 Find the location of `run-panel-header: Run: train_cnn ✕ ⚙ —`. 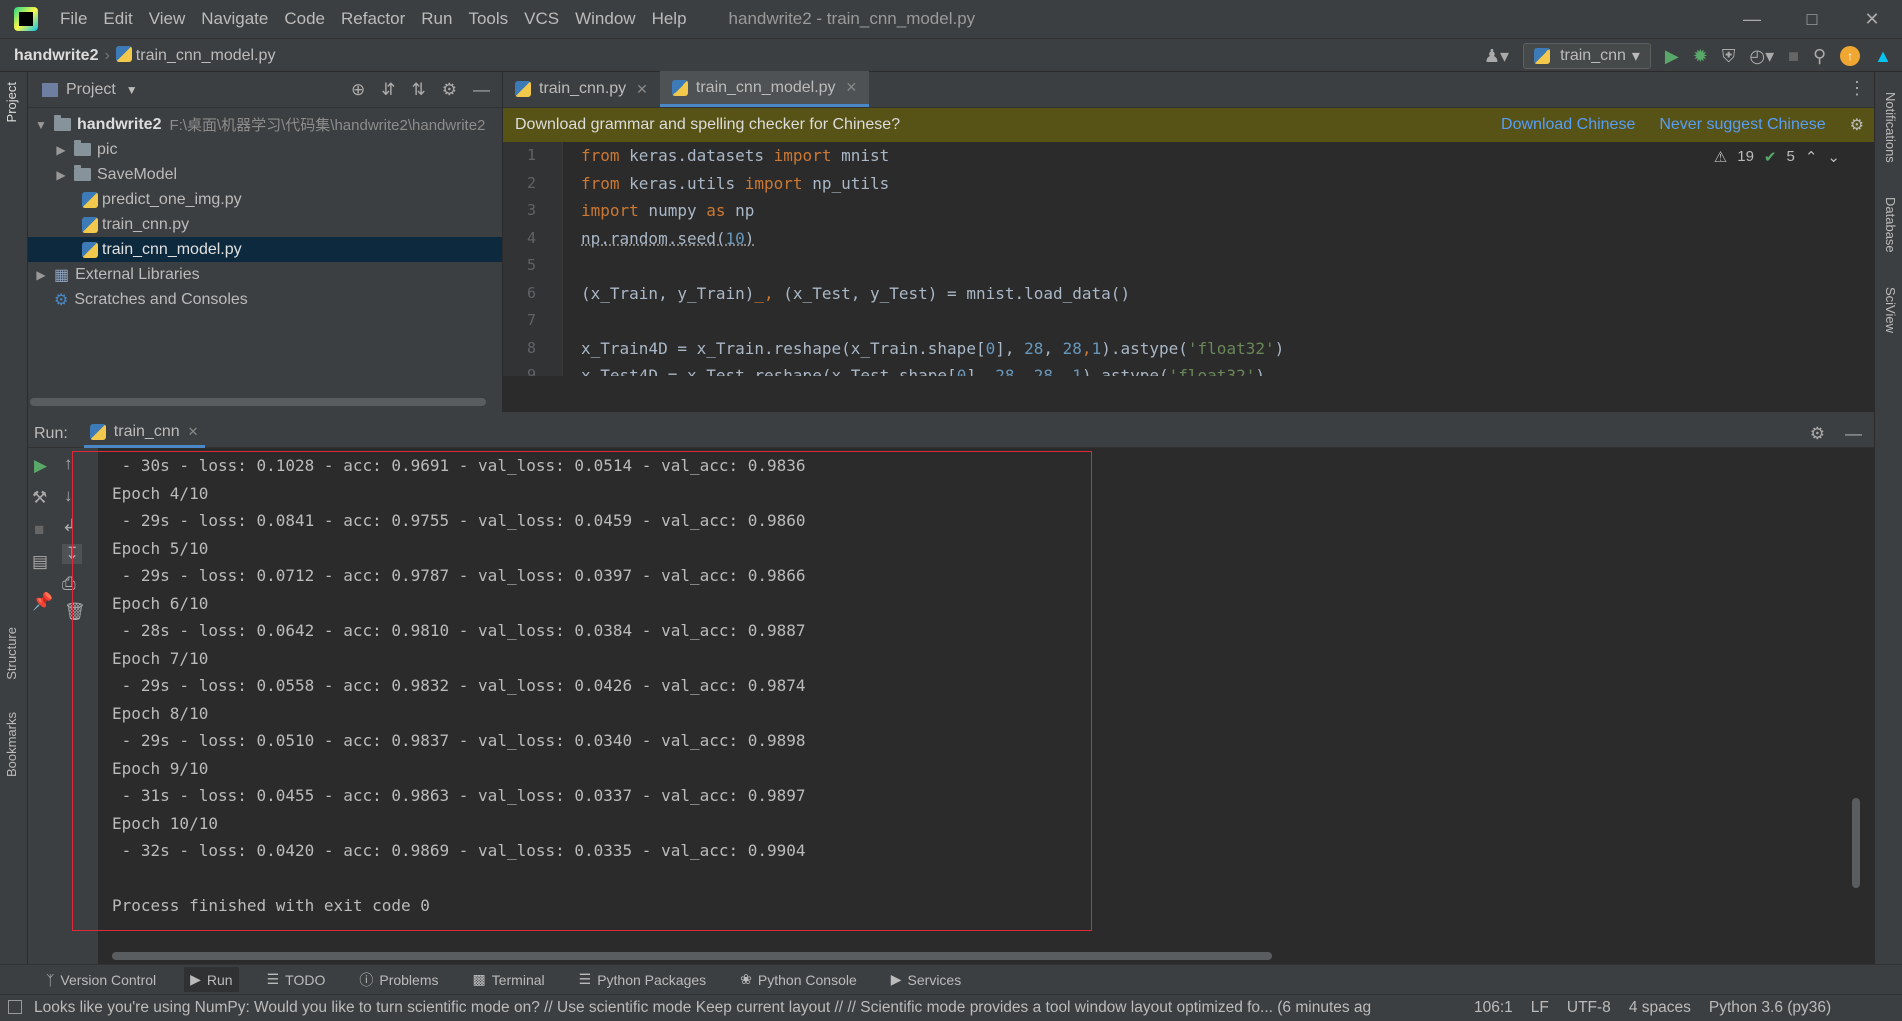

run-panel-header: Run: train_cnn ✕ ⚙ — is located at coordinates (951, 434).